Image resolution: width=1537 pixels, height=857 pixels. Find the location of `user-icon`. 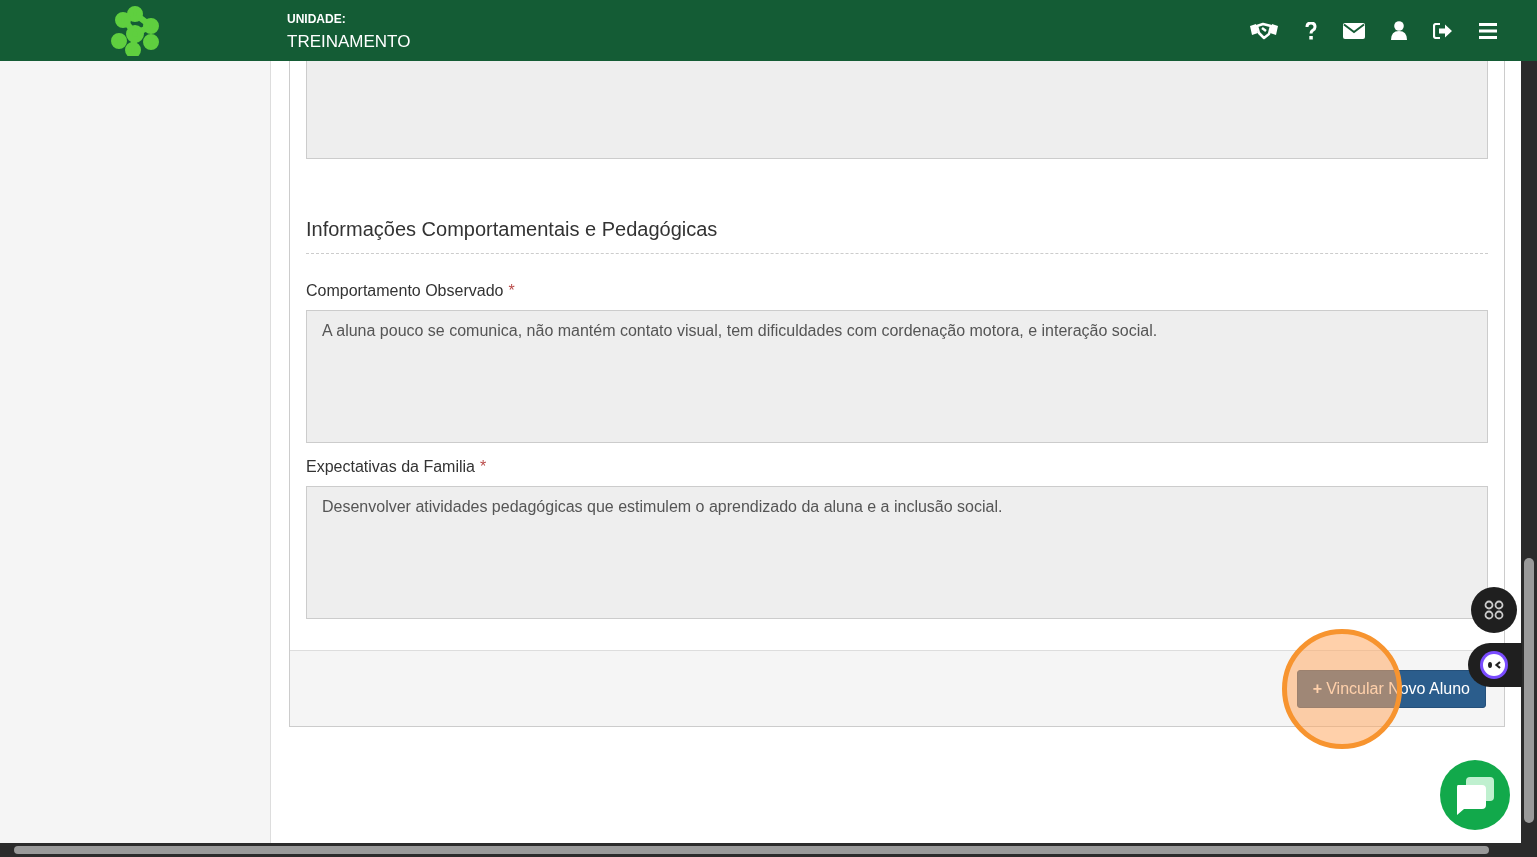

user-icon is located at coordinates (1399, 30).